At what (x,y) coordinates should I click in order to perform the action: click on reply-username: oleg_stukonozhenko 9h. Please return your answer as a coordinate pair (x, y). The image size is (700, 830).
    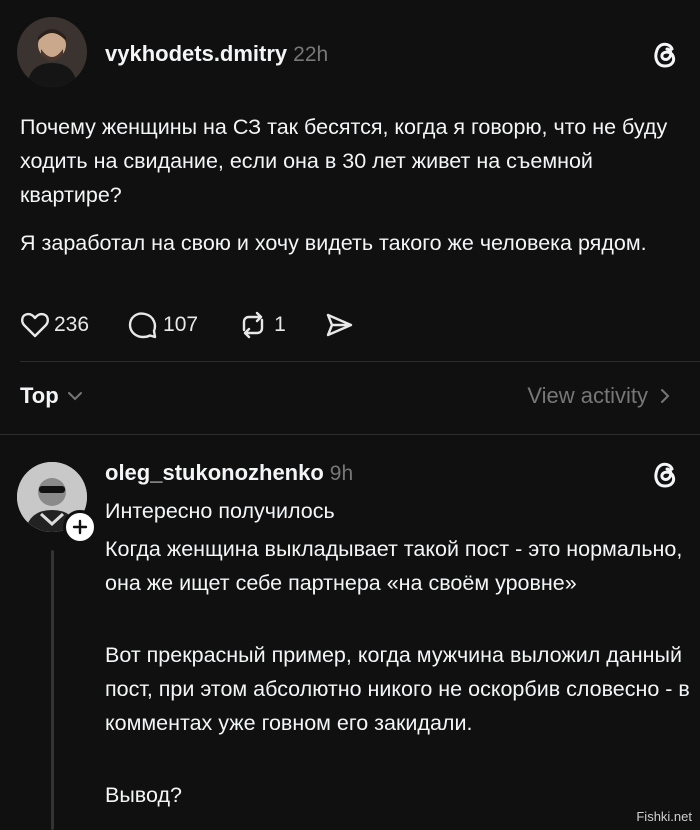
    Looking at the image, I should click on (229, 473).